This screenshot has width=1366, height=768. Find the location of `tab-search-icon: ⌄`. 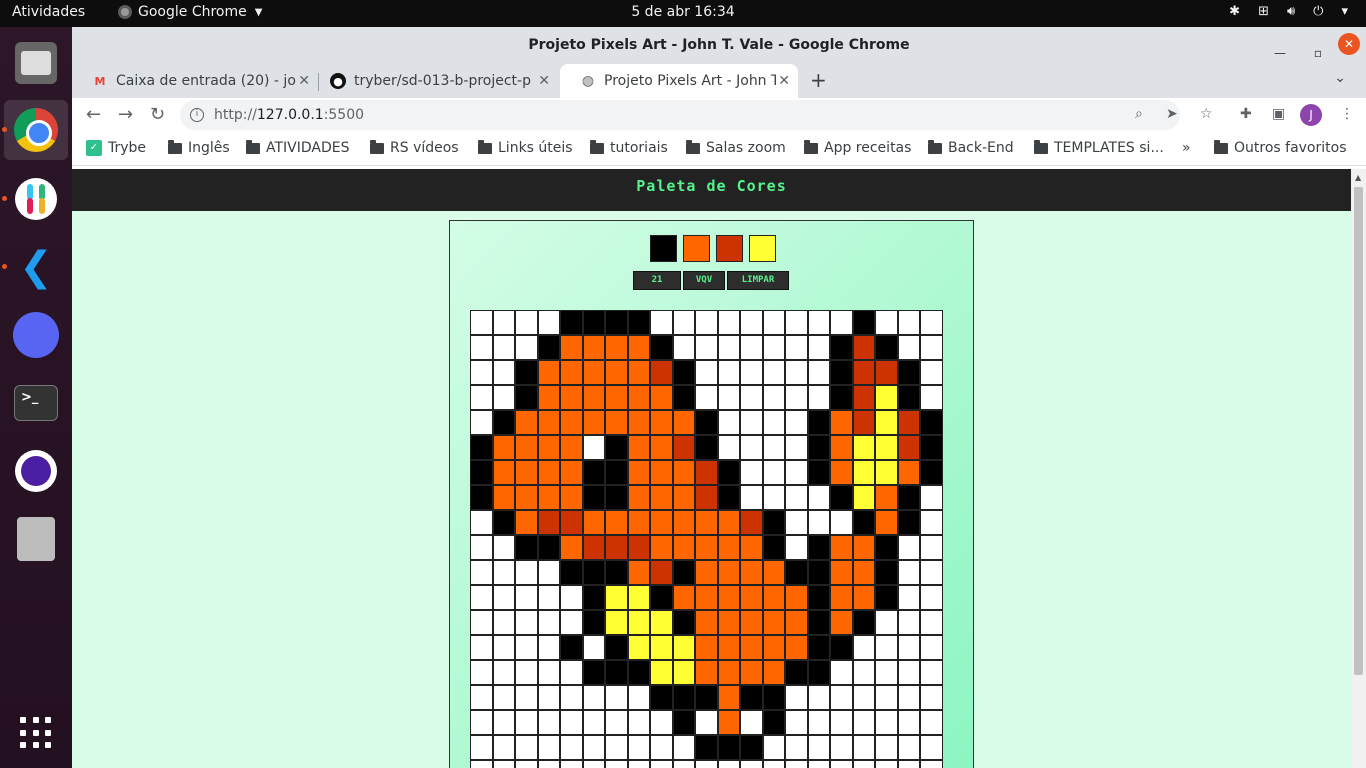

tab-search-icon: ⌄ is located at coordinates (1340, 78).